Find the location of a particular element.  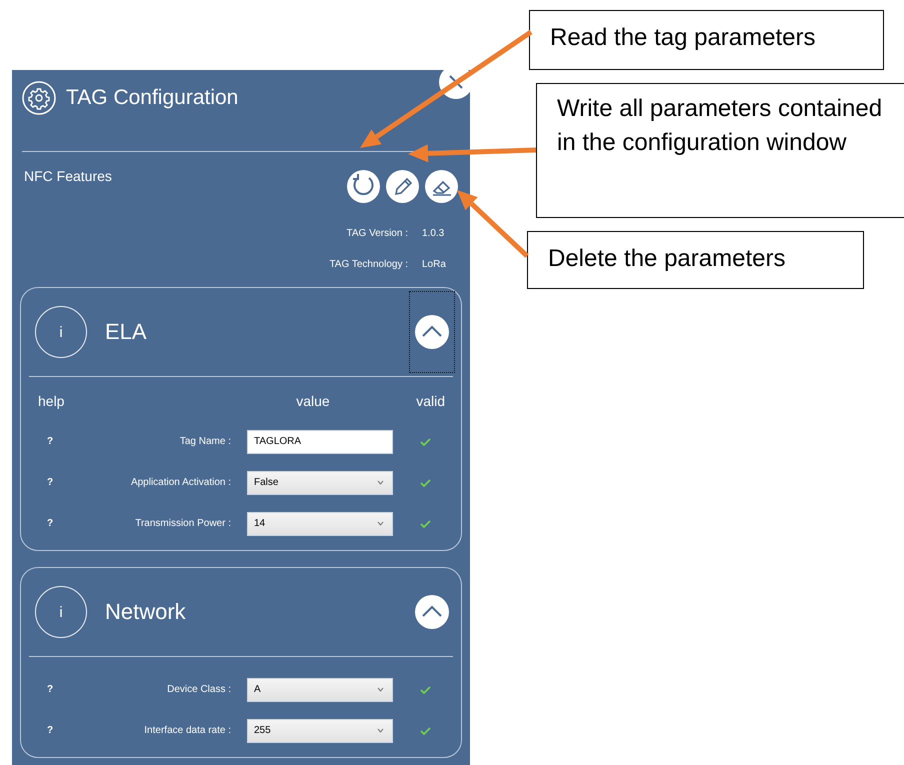

field-label: Application Activation : is located at coordinates (181, 482).